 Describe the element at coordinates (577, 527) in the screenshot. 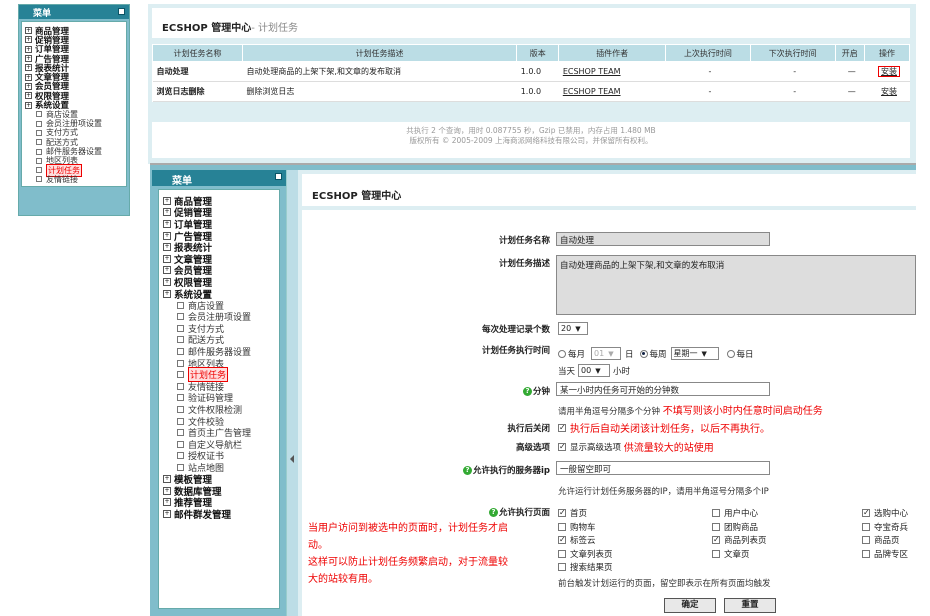

I see `page-option: 购物车` at that location.